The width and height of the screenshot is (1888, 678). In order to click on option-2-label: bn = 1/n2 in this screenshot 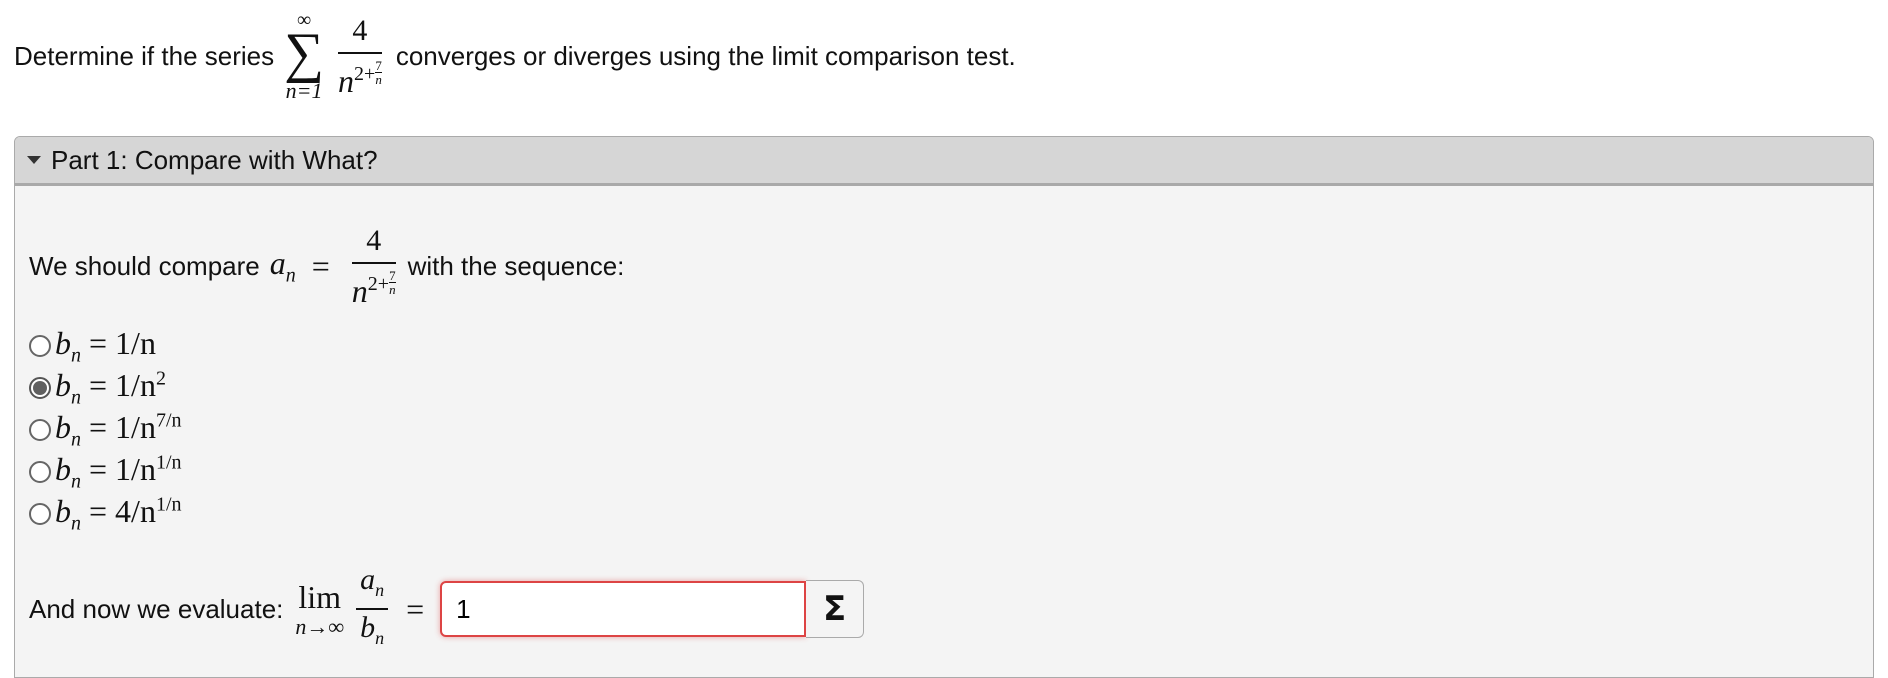, I will do `click(110, 387)`.